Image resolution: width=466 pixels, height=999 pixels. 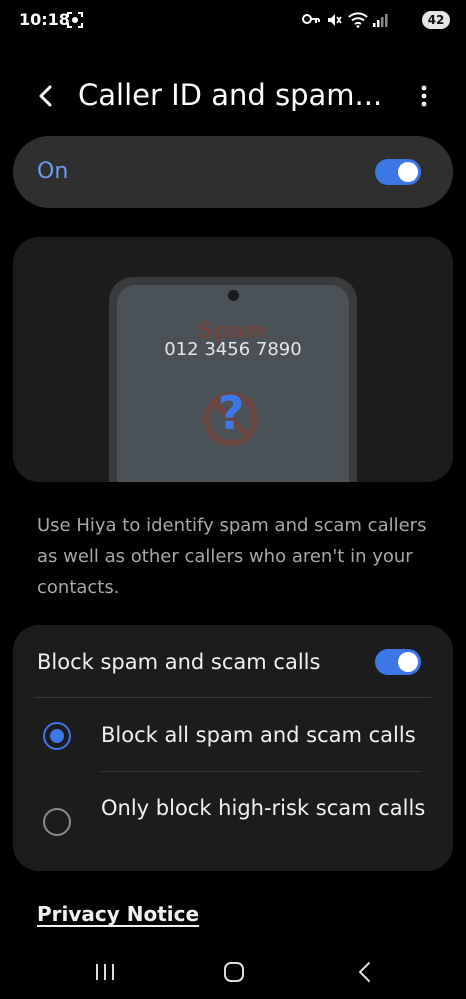 I want to click on option-label-high-risk: Only block high-risk scam calls, so click(x=263, y=808).